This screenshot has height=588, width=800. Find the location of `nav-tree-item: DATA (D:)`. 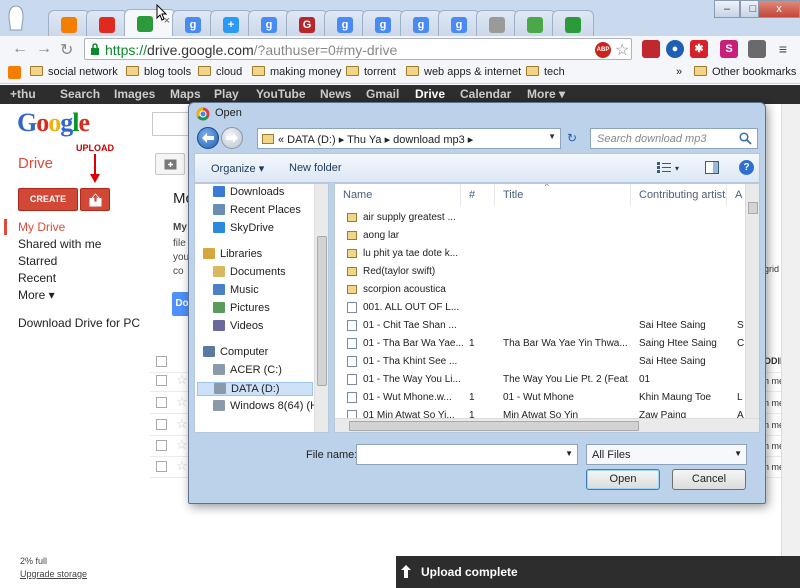

nav-tree-item: DATA (D:) is located at coordinates (255, 389).